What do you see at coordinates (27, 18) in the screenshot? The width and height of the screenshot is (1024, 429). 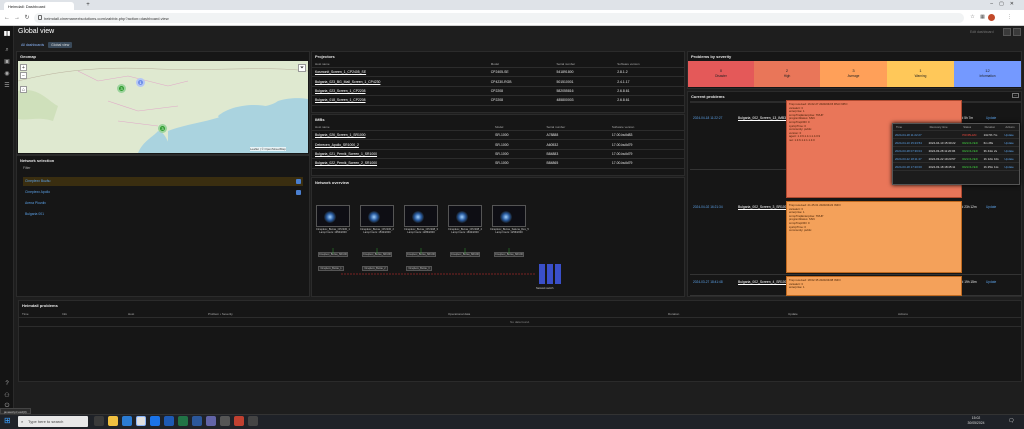 I see `reload-icon: ↻` at bounding box center [27, 18].